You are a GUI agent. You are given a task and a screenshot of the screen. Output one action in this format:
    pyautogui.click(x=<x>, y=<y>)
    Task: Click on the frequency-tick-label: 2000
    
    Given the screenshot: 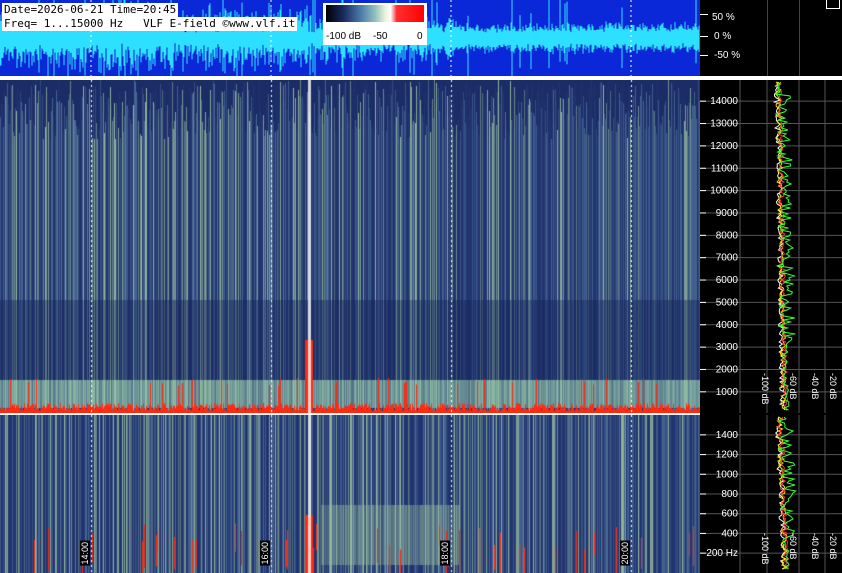 What is the action you would take?
    pyautogui.click(x=727, y=369)
    